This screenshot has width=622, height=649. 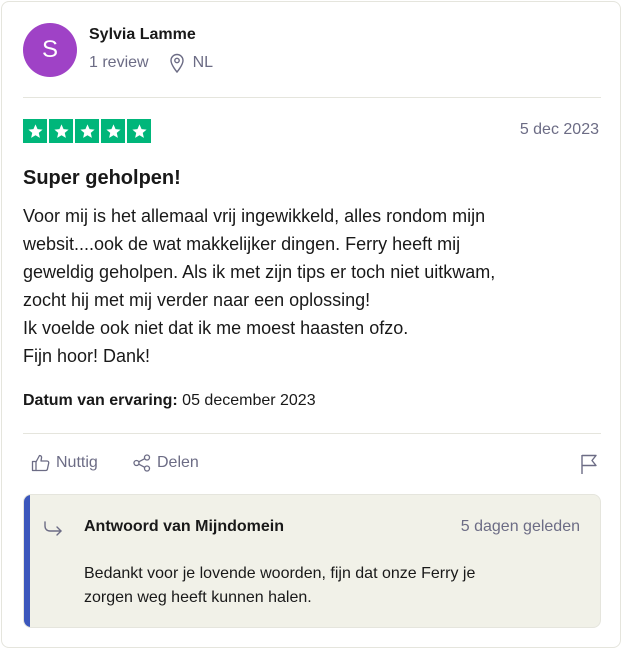 I want to click on location-pin-icon, so click(x=177, y=63).